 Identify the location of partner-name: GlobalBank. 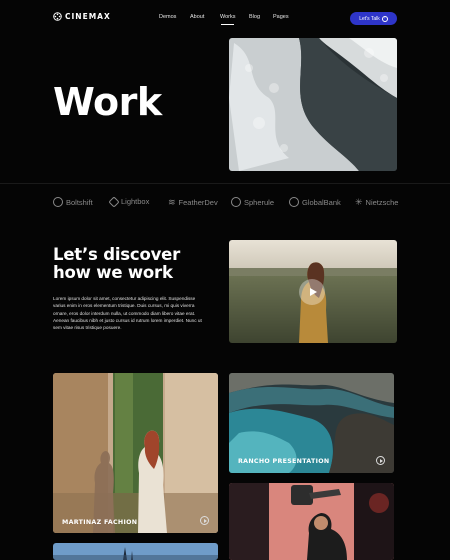
(321, 202).